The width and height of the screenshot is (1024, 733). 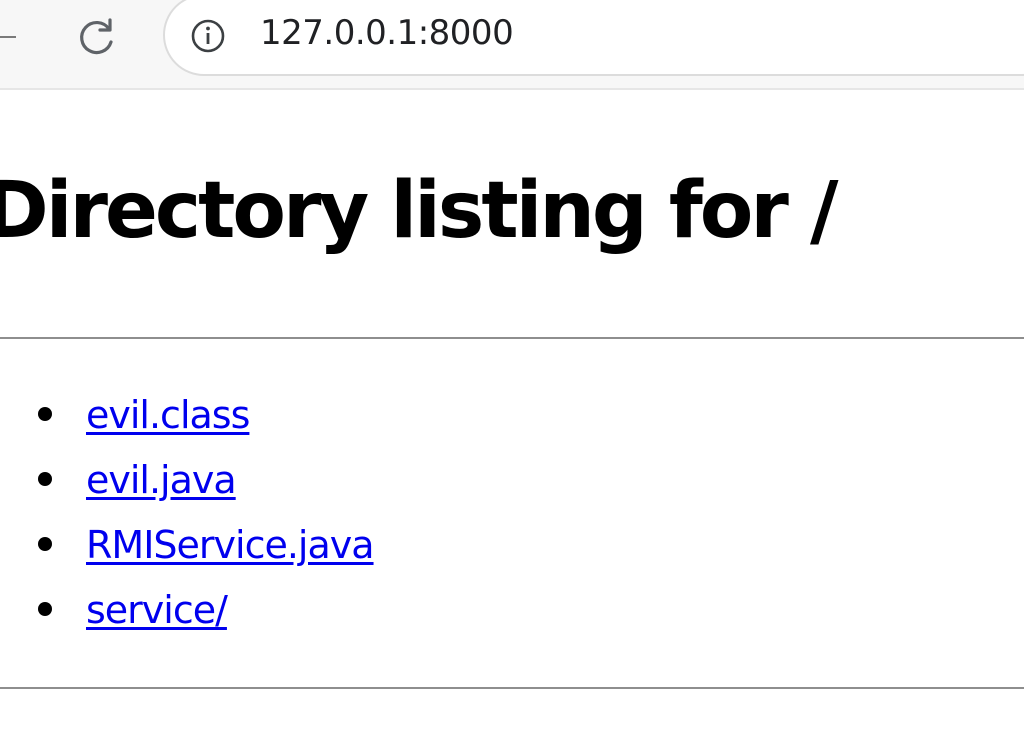 I want to click on divider-bottom, so click(x=512, y=688).